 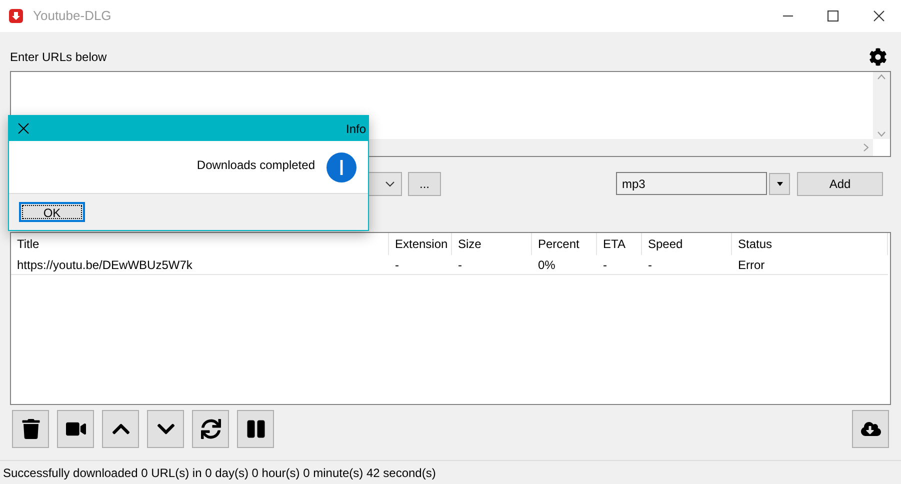 I want to click on dialog-title: Info, so click(x=356, y=129).